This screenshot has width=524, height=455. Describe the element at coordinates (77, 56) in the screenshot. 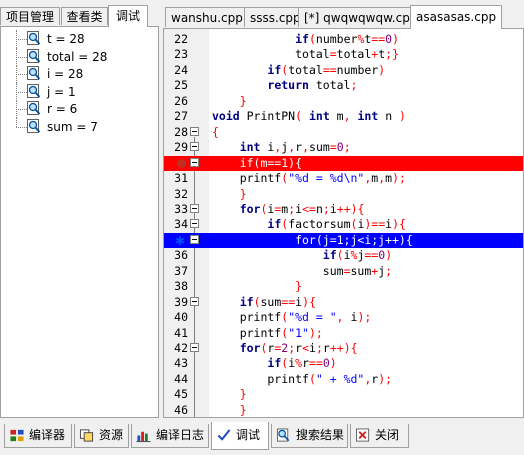

I see `watch-value: total = 28` at that location.